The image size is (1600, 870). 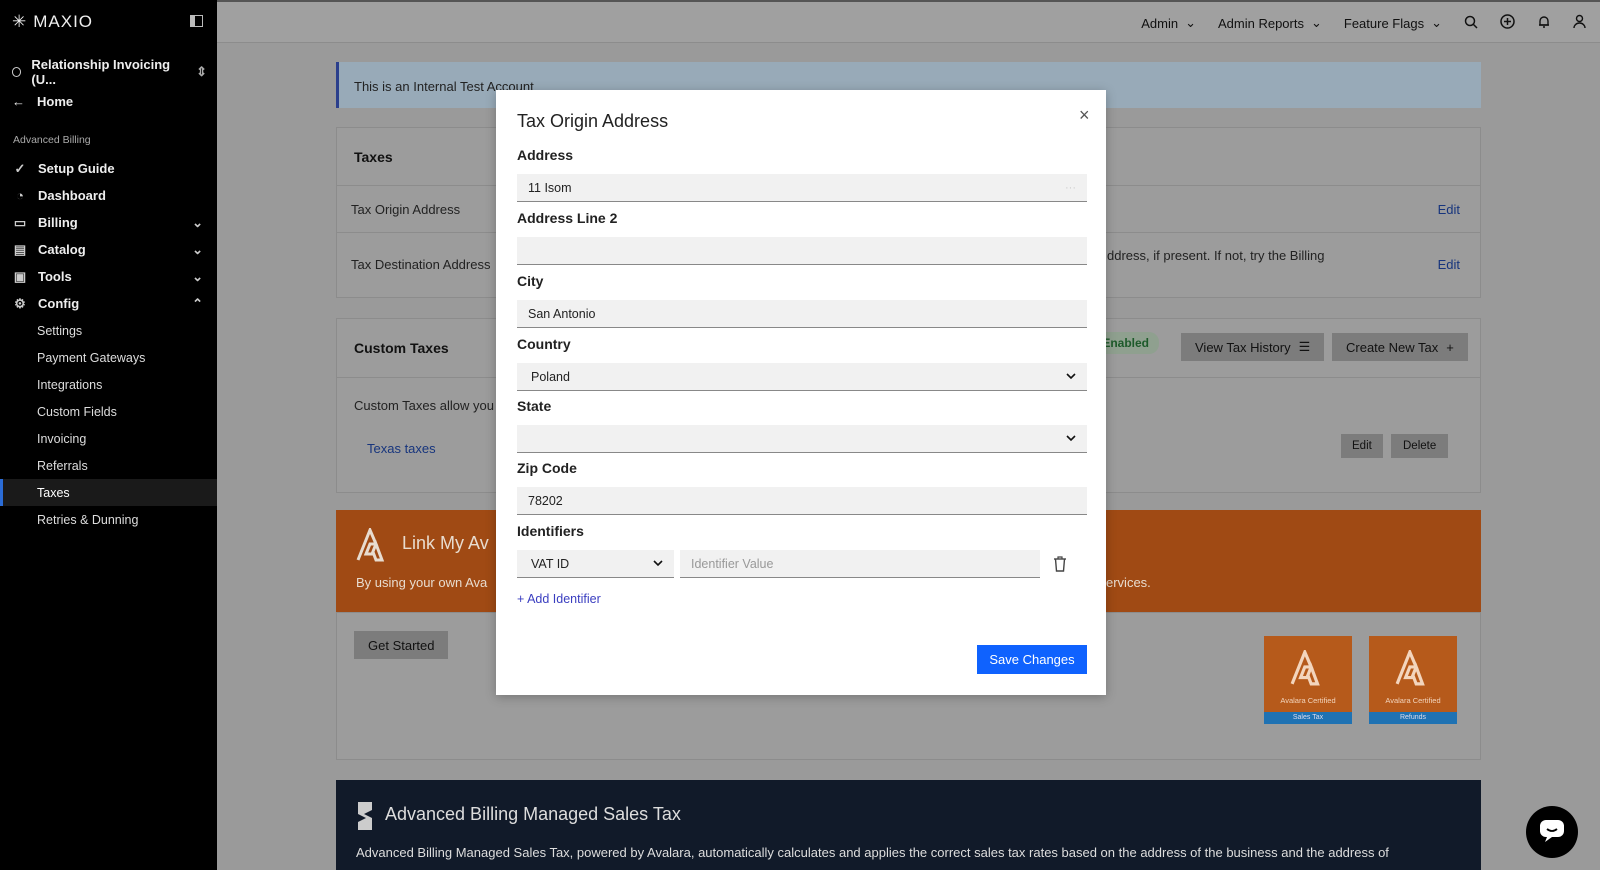 I want to click on admin-menu-label: Admin, so click(x=1160, y=23).